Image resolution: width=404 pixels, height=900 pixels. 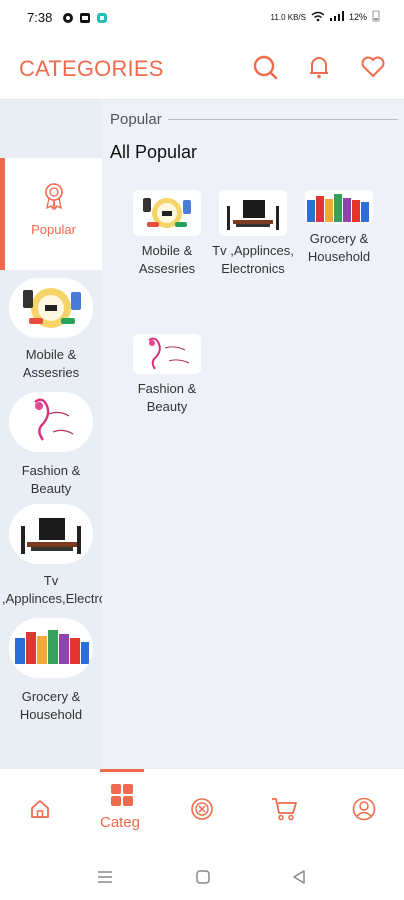 What do you see at coordinates (282, 119) in the screenshot?
I see `section-divider` at bounding box center [282, 119].